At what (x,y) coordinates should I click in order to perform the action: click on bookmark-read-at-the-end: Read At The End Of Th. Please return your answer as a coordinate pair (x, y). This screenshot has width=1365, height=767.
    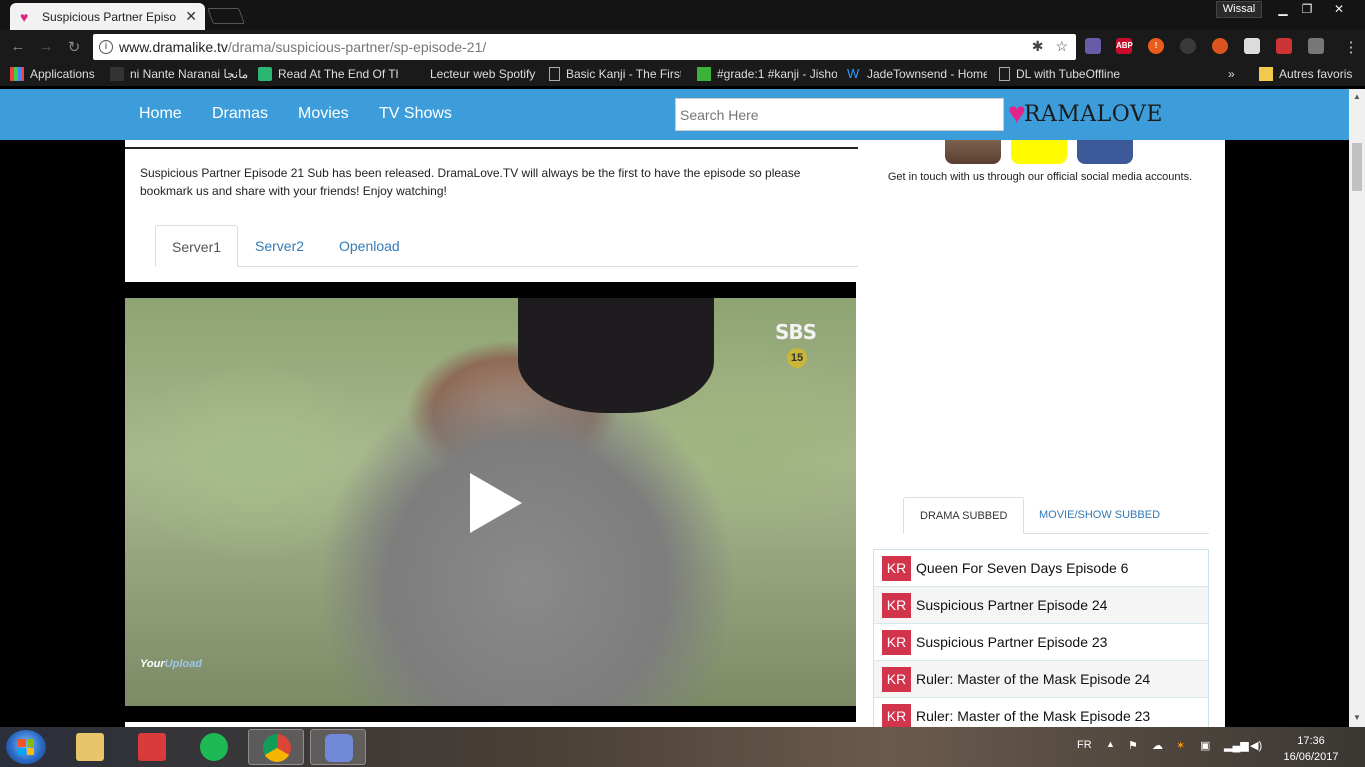
    Looking at the image, I should click on (328, 74).